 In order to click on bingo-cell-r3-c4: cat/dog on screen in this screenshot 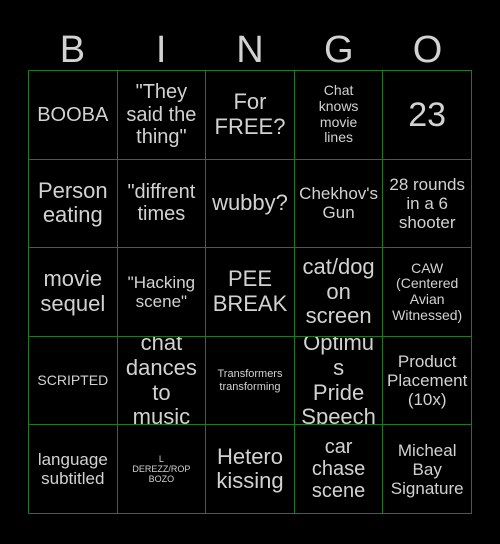, I will do `click(339, 292)`.